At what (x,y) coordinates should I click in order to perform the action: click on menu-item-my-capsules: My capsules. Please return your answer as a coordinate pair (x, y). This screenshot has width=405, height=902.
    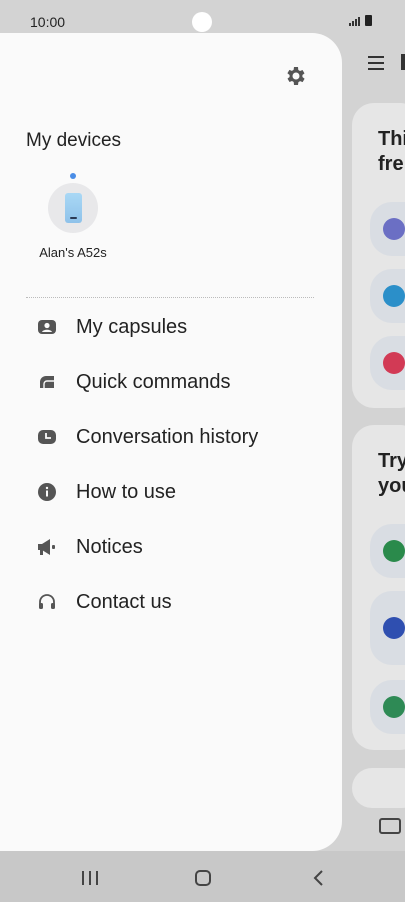
    Looking at the image, I should click on (171, 327).